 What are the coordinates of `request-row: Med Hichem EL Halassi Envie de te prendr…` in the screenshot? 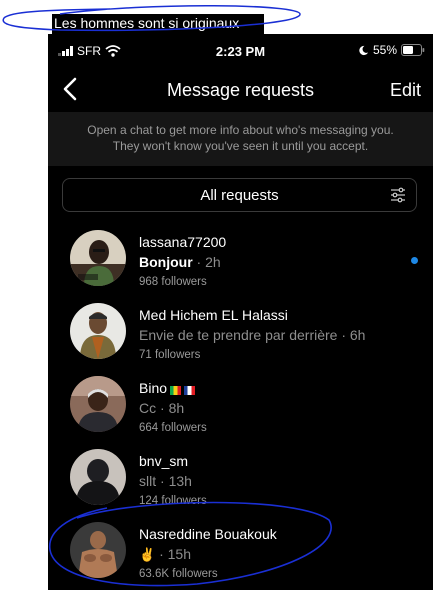 It's located at (240, 339).